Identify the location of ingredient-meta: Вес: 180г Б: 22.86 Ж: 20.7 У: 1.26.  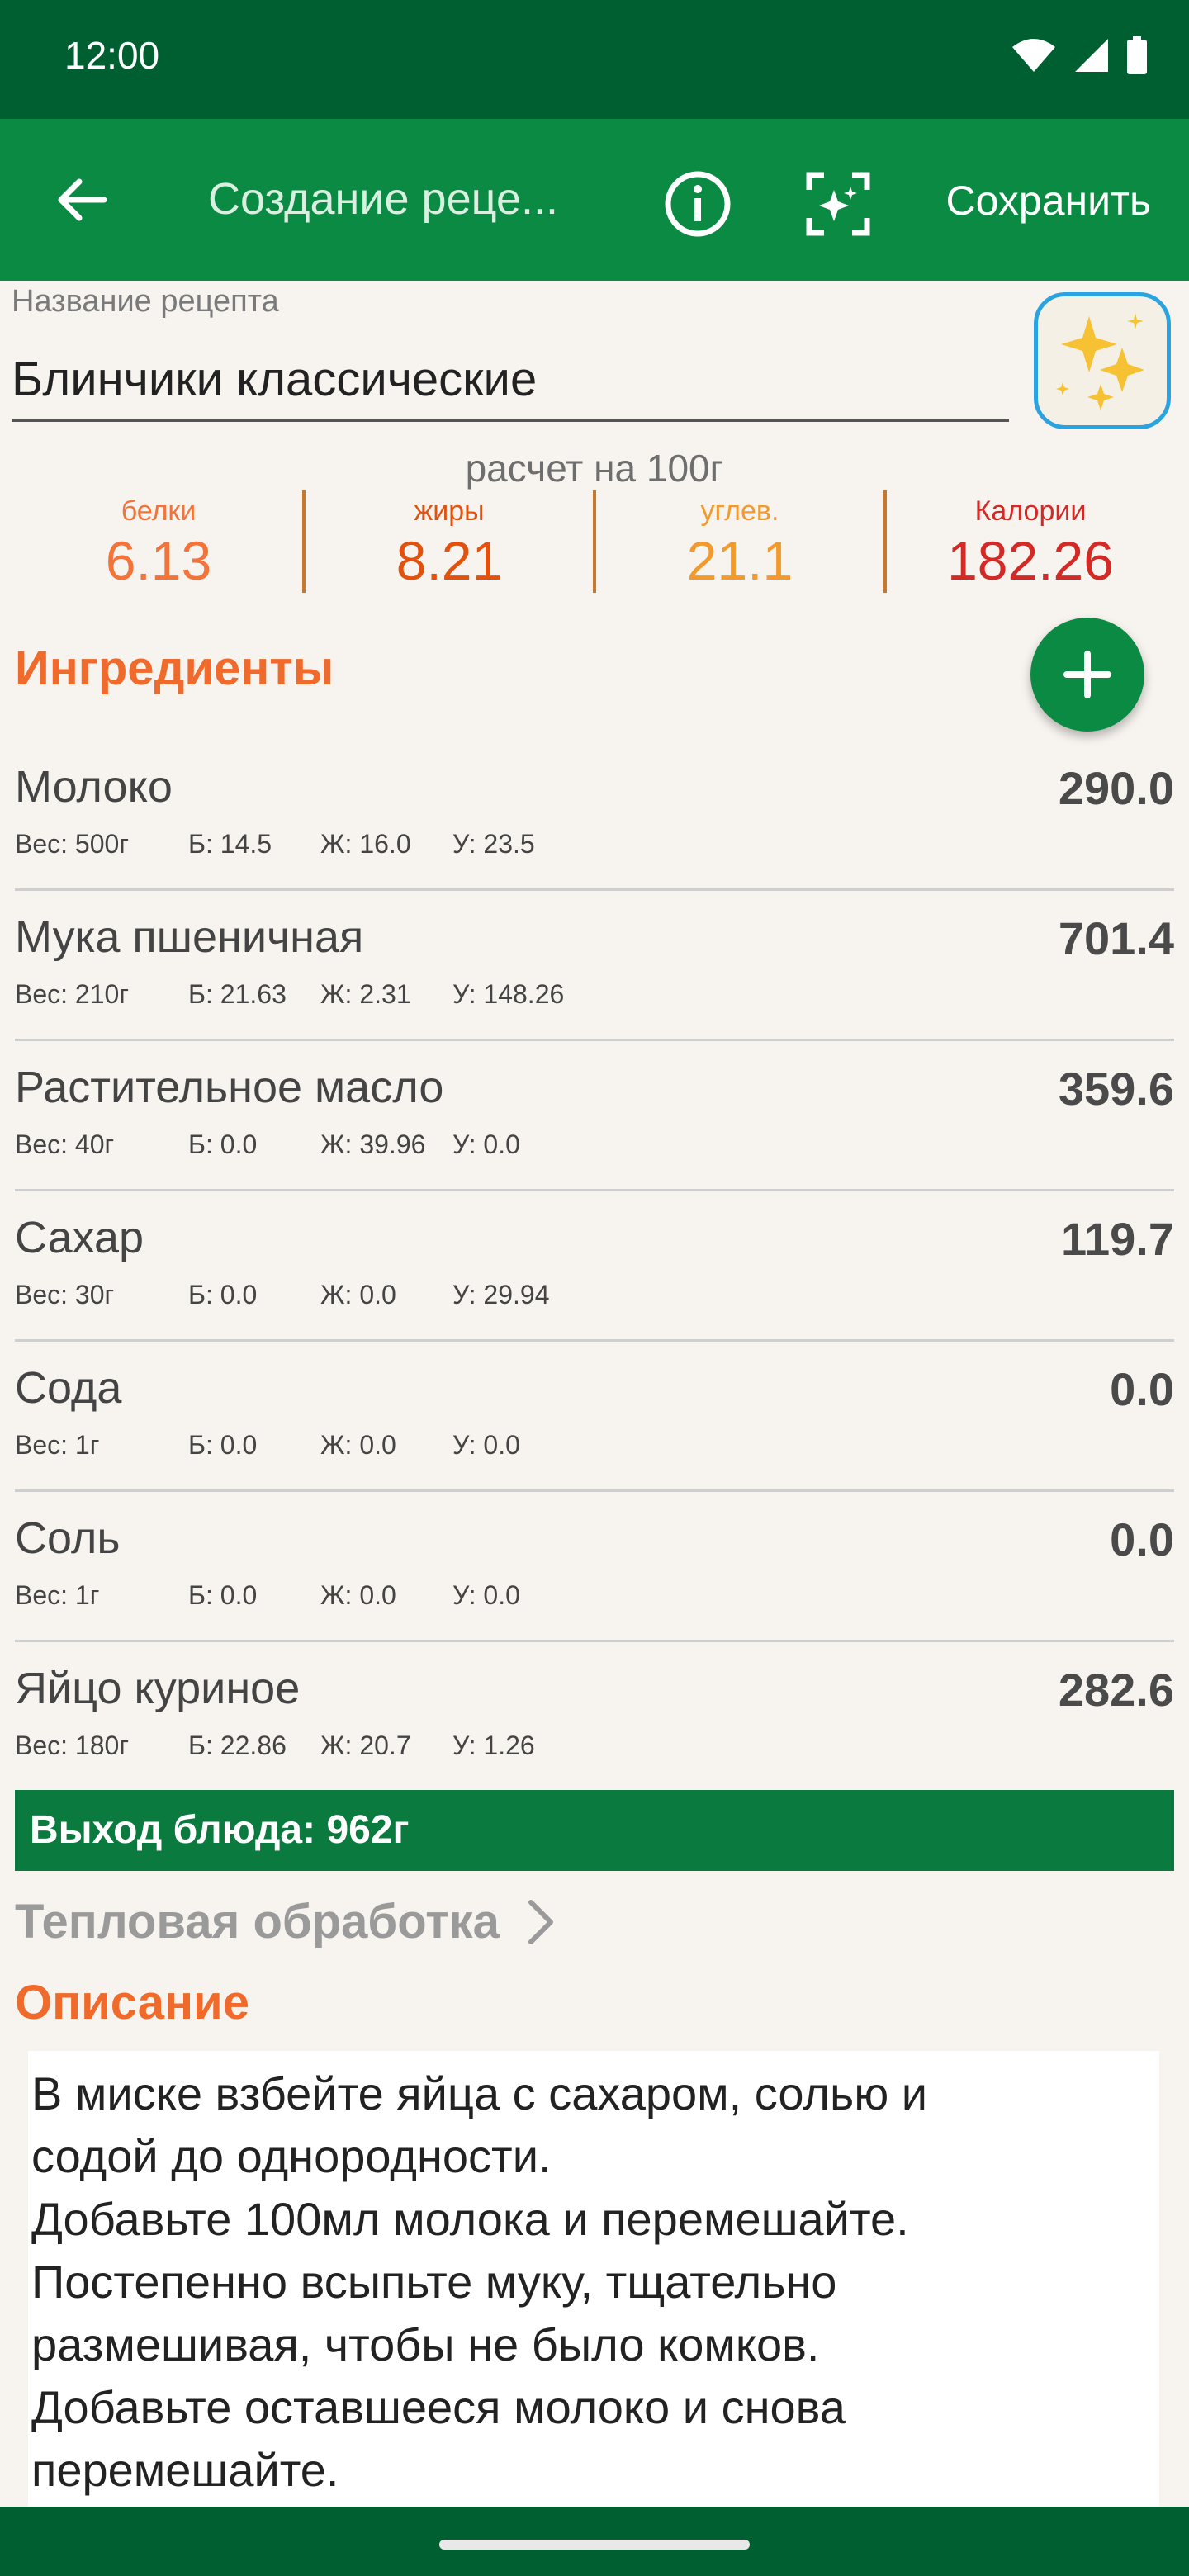
(275, 1746).